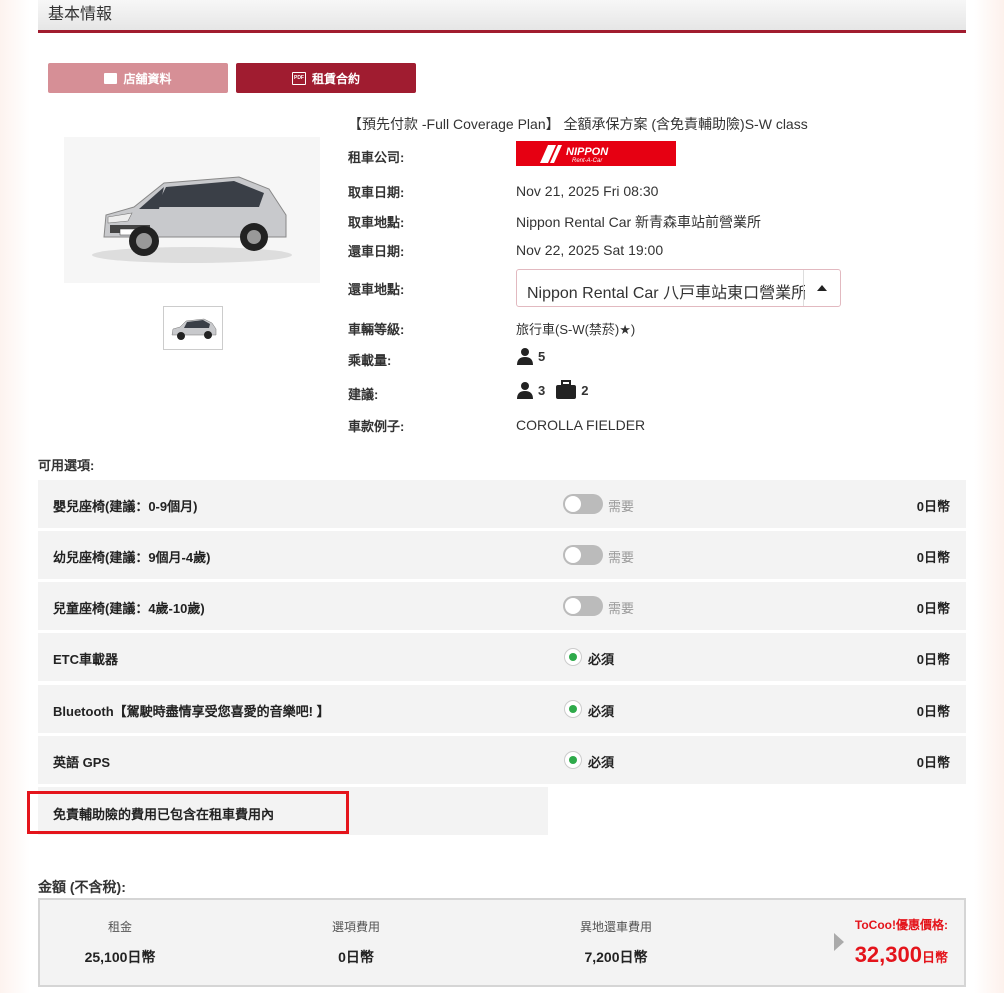 The width and height of the screenshot is (1004, 993). What do you see at coordinates (376, 251) in the screenshot?
I see `return-date-label: 還車日期:` at bounding box center [376, 251].